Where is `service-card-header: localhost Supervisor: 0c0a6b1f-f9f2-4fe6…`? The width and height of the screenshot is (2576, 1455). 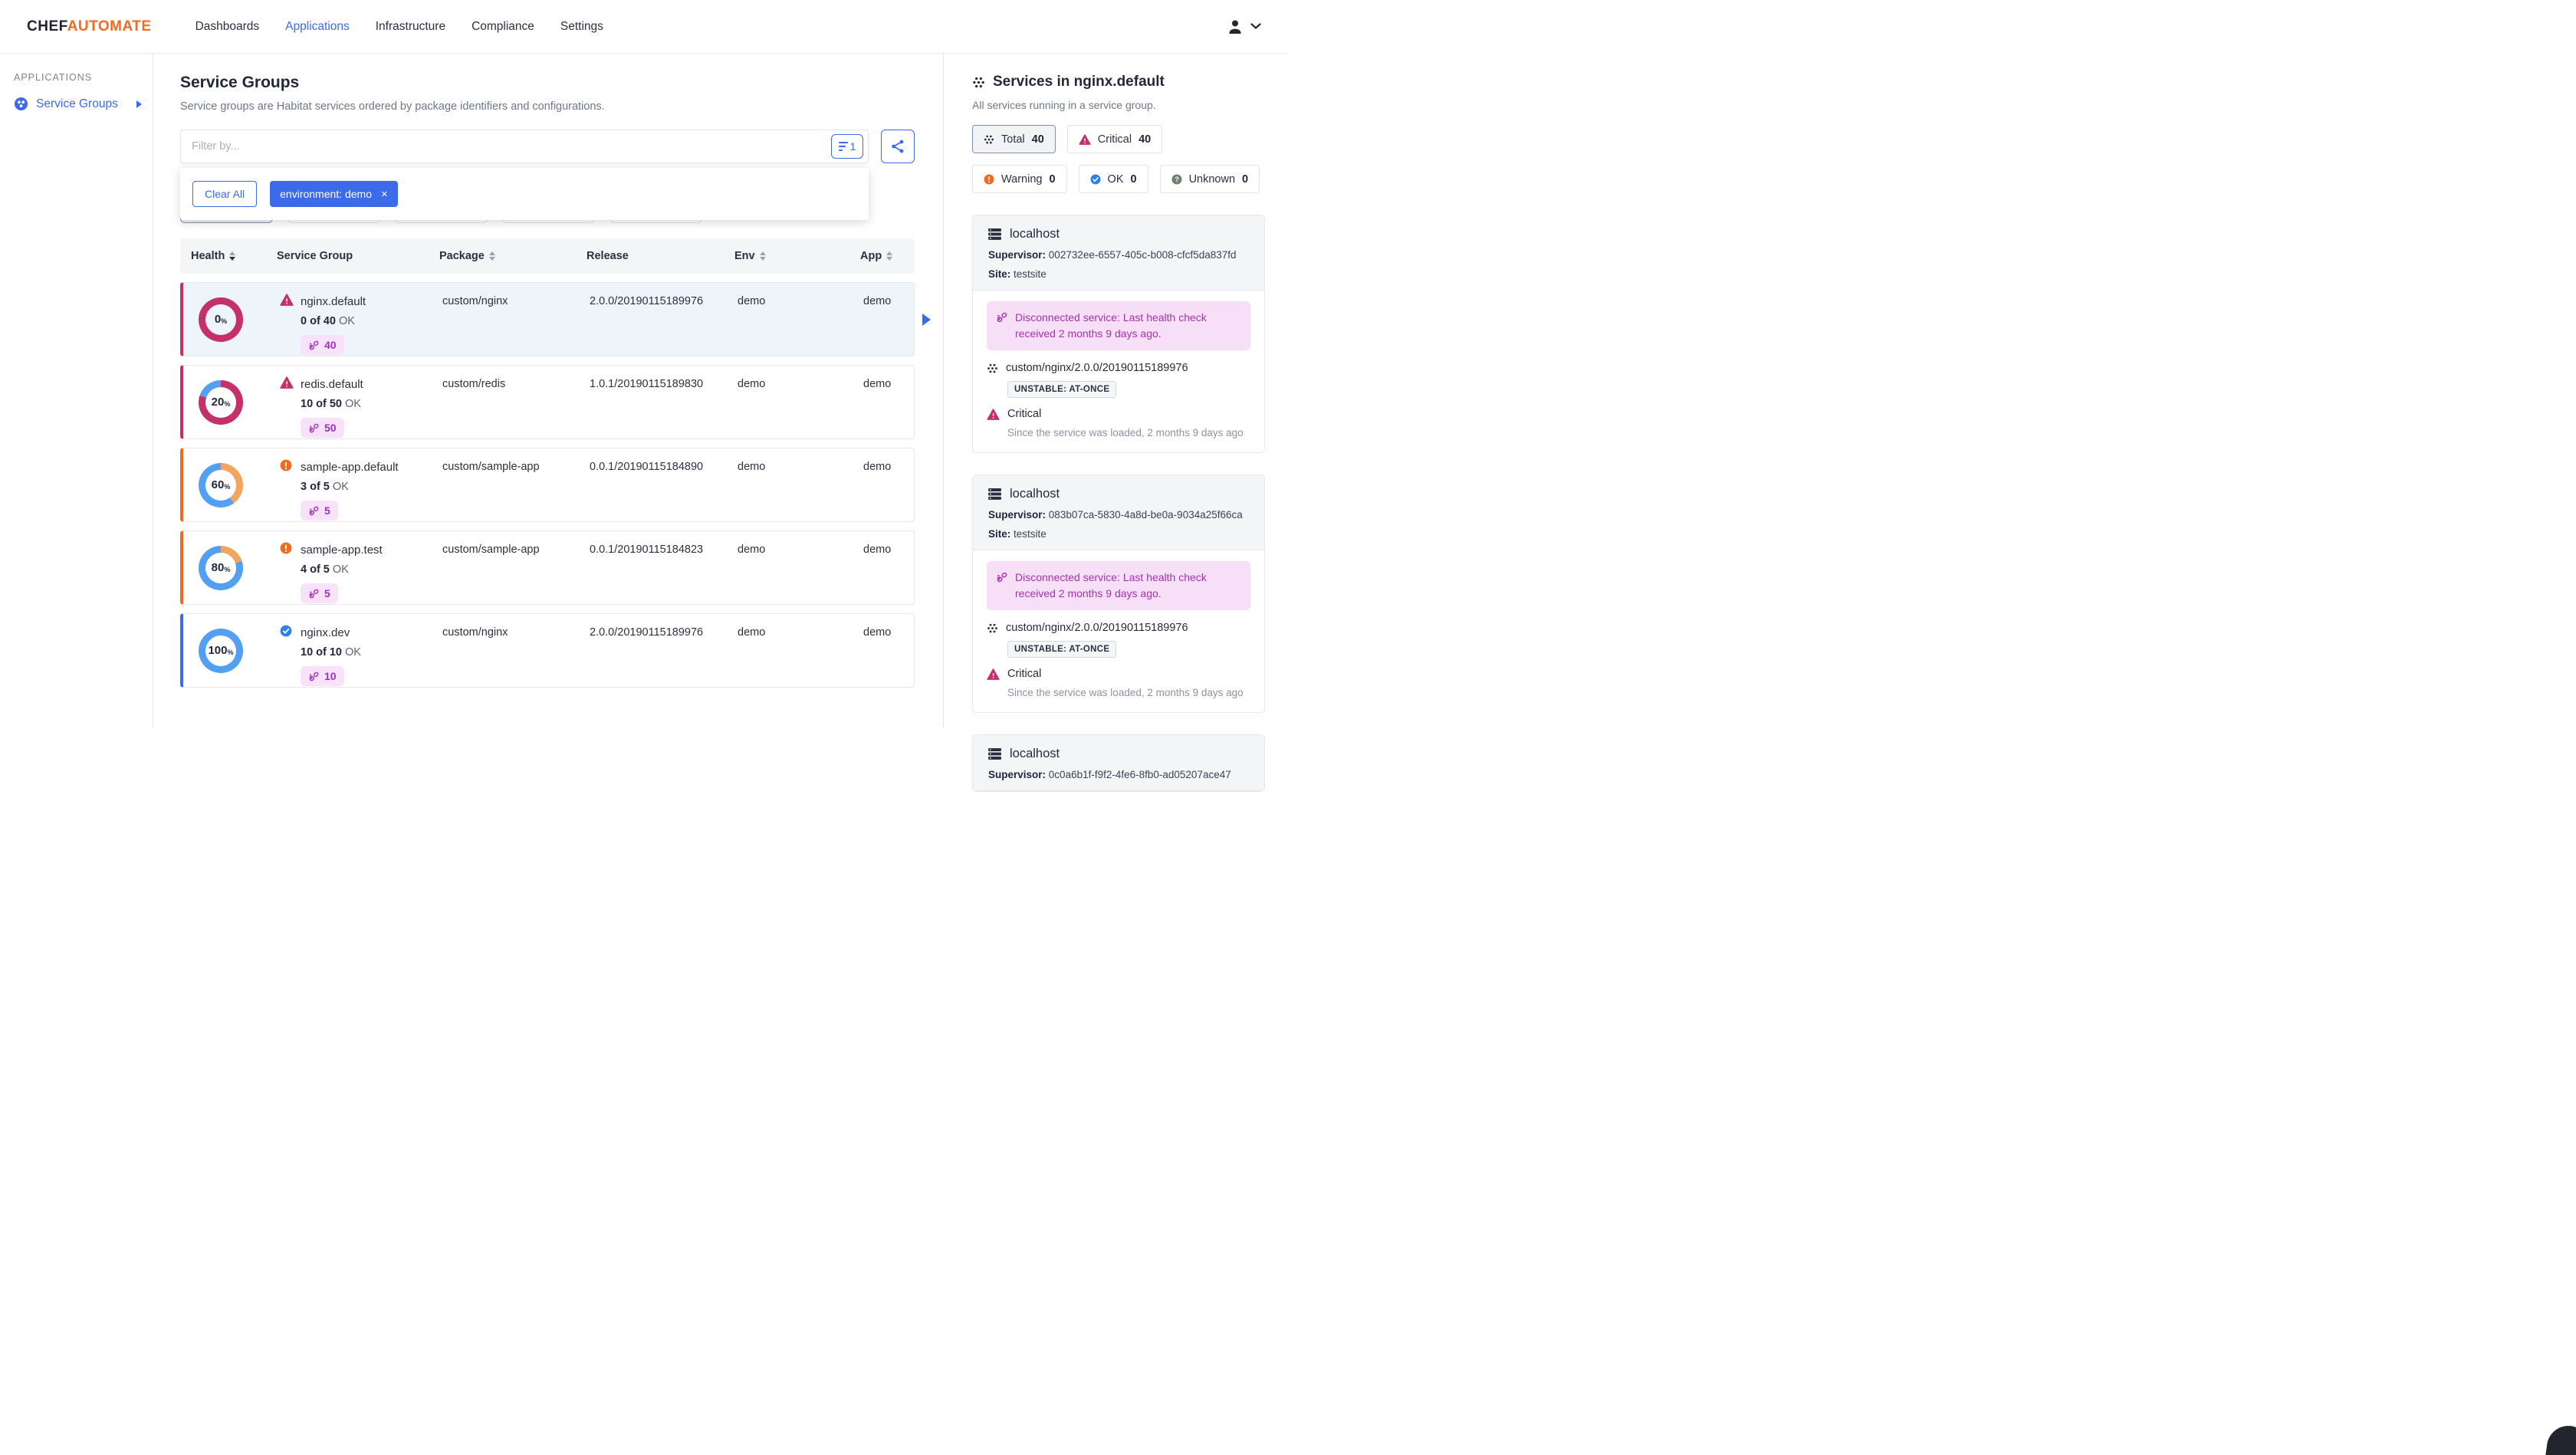 service-card-header: localhost Supervisor: 0c0a6b1f-f9f2-4fe6… is located at coordinates (1119, 763).